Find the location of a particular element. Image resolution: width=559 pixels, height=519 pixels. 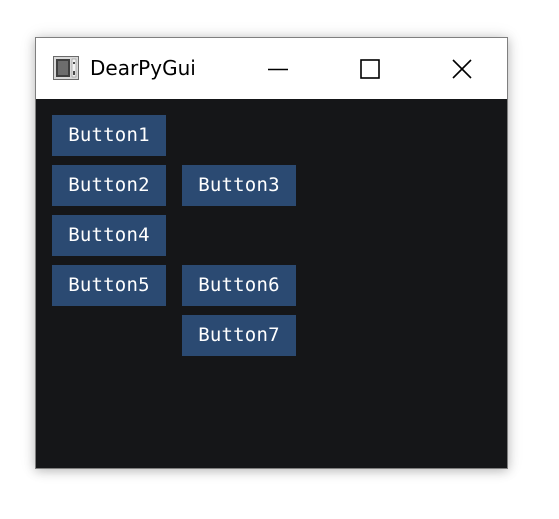

maximize-icon is located at coordinates (370, 68).